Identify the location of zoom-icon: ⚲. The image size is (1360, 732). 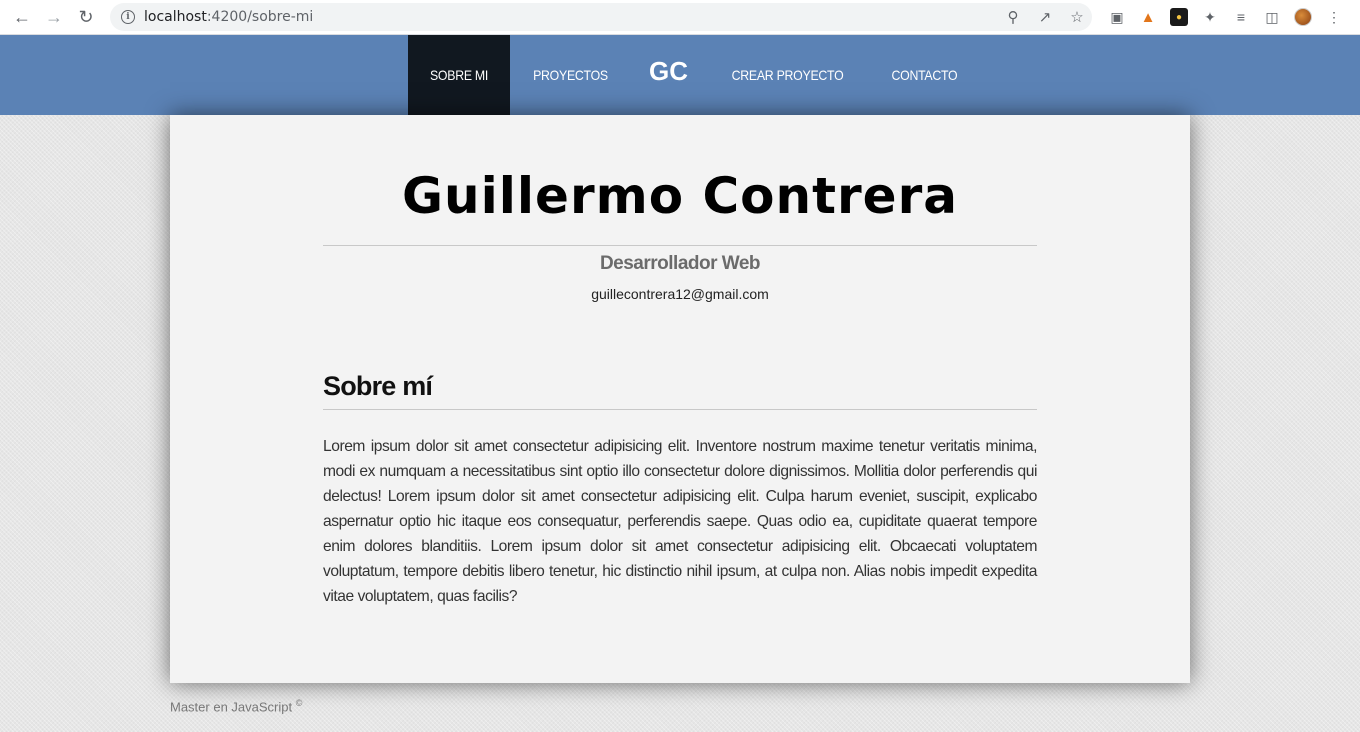
(1013, 17).